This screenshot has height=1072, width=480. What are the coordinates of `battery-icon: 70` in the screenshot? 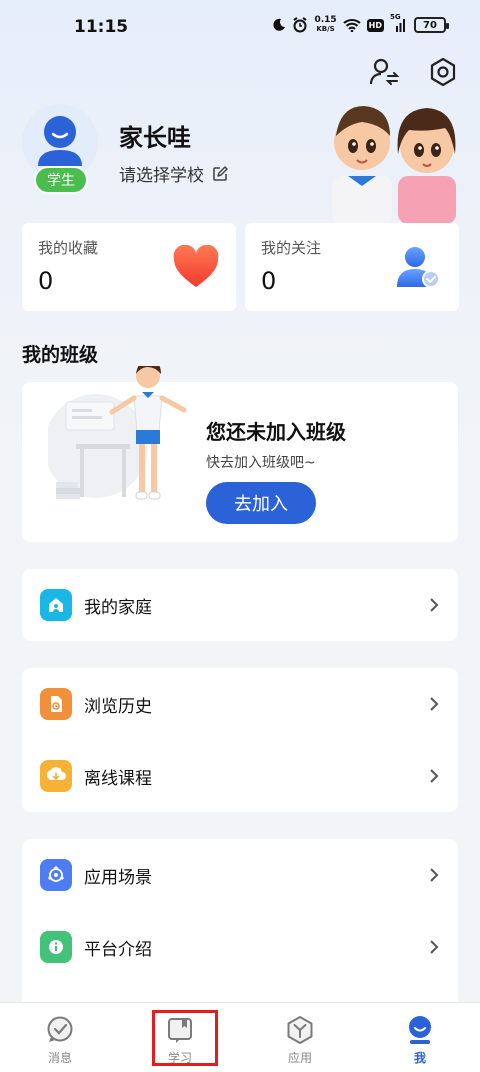 It's located at (431, 25).